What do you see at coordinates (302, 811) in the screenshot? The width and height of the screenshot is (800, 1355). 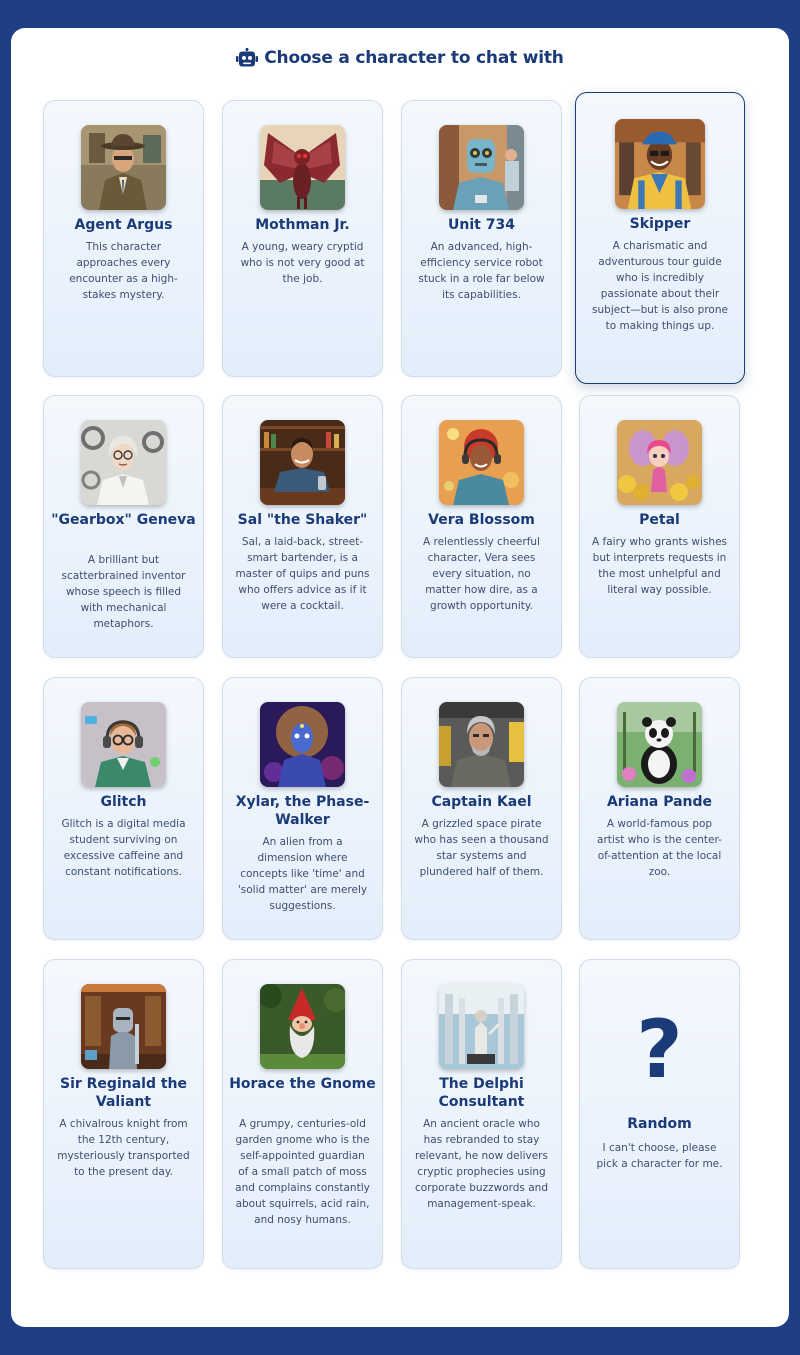 I see `character-name: Xylar, the Phase-Walker` at bounding box center [302, 811].